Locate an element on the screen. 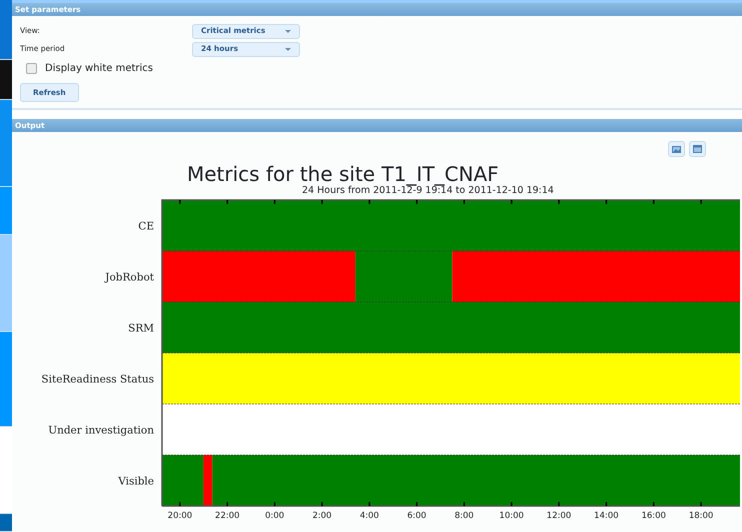 Image resolution: width=742 pixels, height=532 pixels. tick-label: 18:00 is located at coordinates (701, 516).